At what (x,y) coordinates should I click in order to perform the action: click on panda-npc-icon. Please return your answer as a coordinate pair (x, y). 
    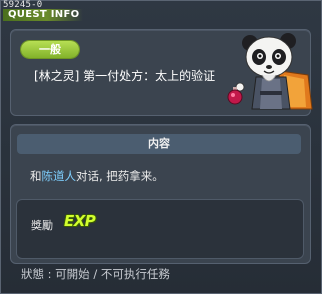
    Looking at the image, I should click on (270, 71).